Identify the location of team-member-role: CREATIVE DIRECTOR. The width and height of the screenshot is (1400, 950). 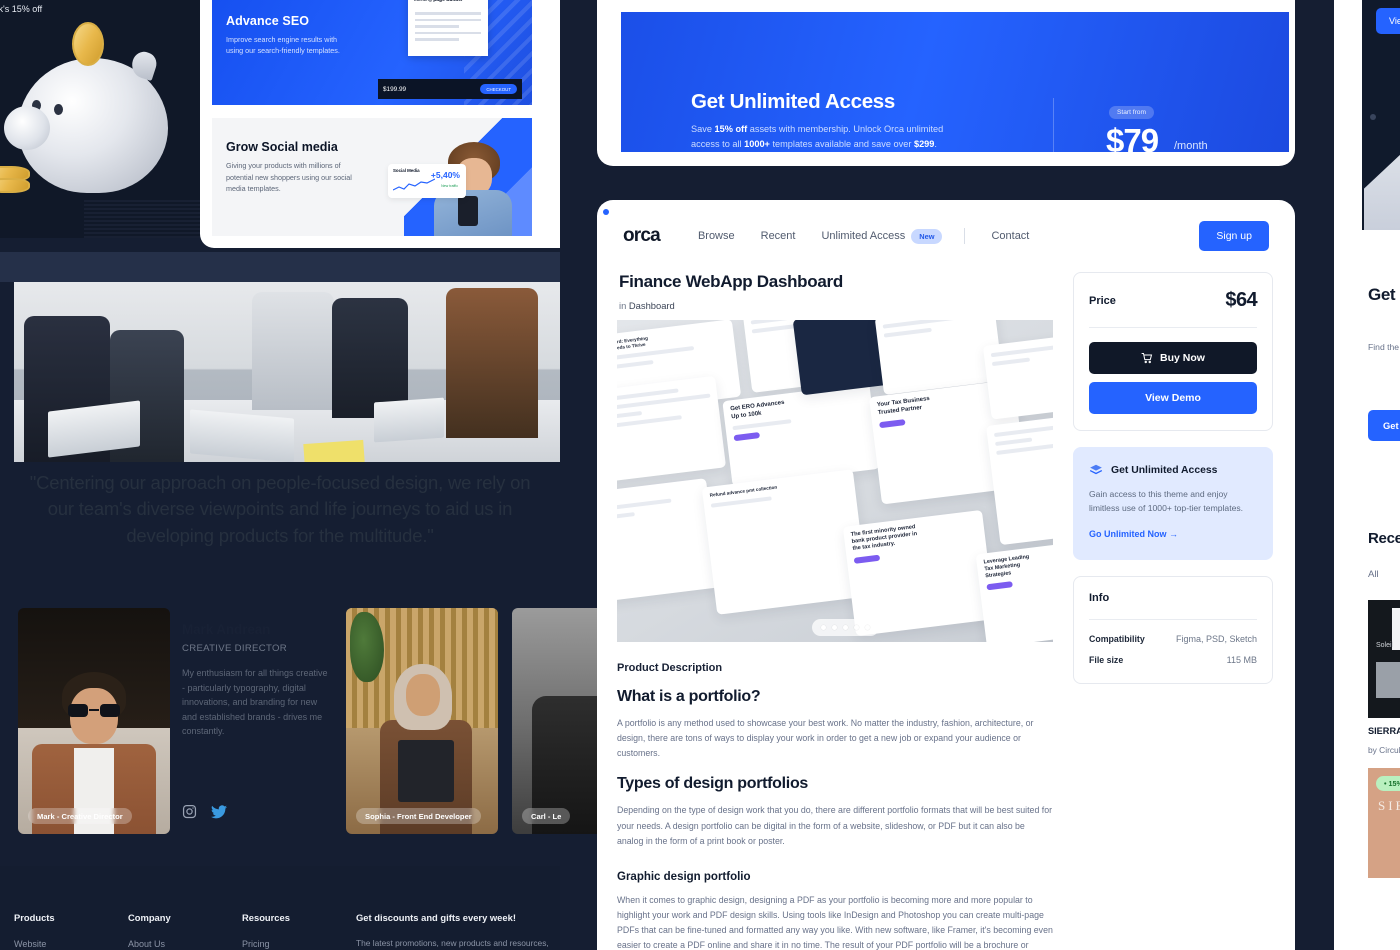
(234, 648).